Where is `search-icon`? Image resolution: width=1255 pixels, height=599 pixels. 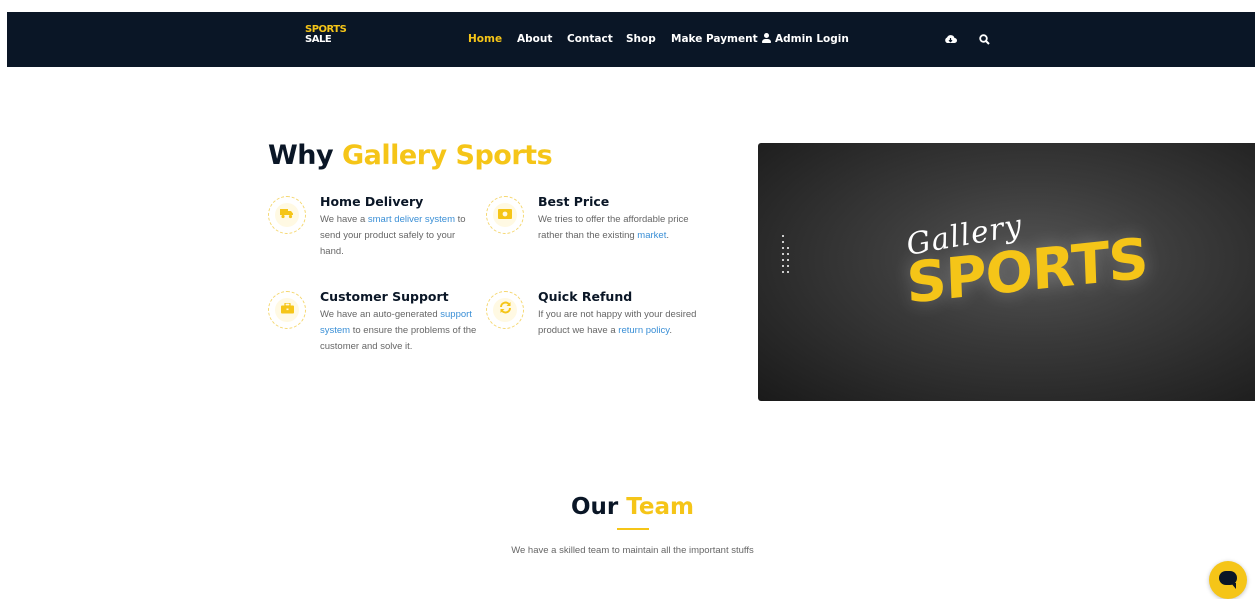 search-icon is located at coordinates (984, 41).